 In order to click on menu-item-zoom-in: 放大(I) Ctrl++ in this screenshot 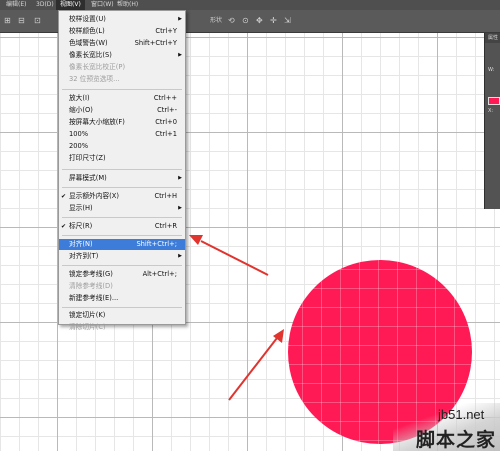, I will do `click(122, 98)`.